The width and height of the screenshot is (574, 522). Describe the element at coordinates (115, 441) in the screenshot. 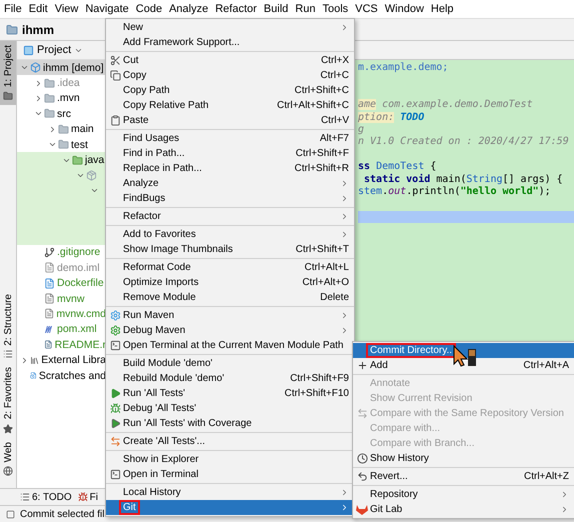

I see `arrows-icon` at that location.